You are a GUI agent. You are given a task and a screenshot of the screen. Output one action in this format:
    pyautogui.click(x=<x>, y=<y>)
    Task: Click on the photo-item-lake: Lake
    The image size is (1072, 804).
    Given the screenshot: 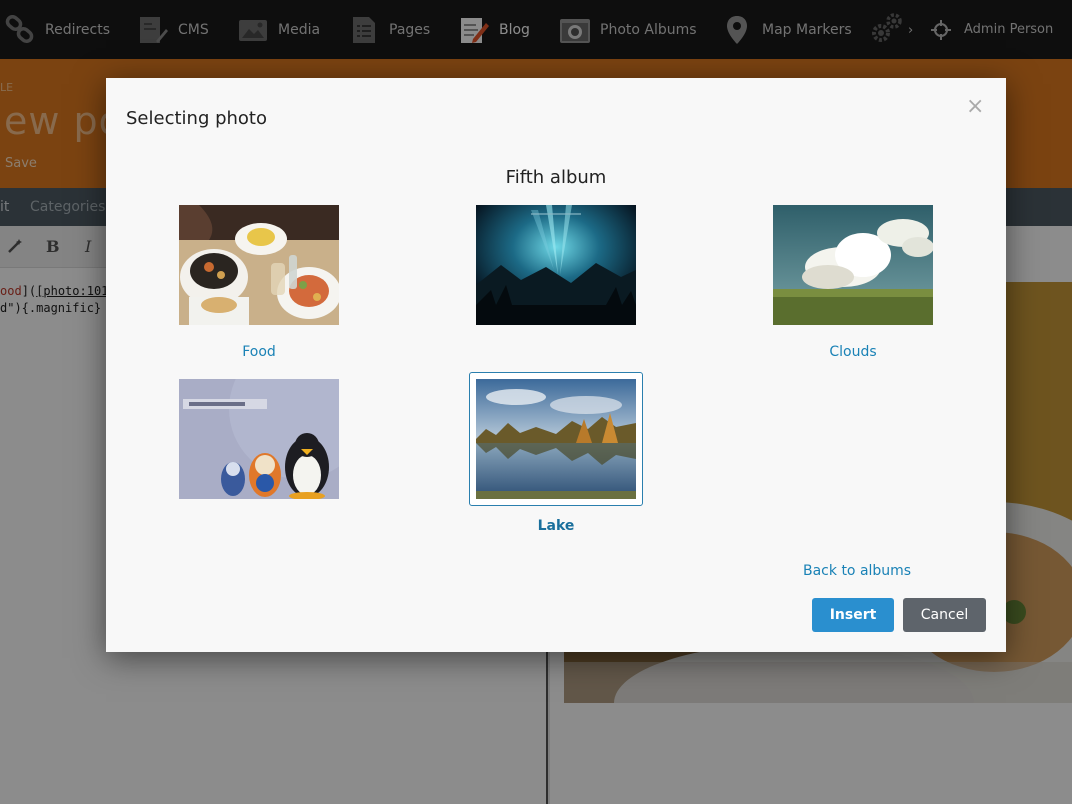 What is the action you would take?
    pyautogui.click(x=556, y=453)
    